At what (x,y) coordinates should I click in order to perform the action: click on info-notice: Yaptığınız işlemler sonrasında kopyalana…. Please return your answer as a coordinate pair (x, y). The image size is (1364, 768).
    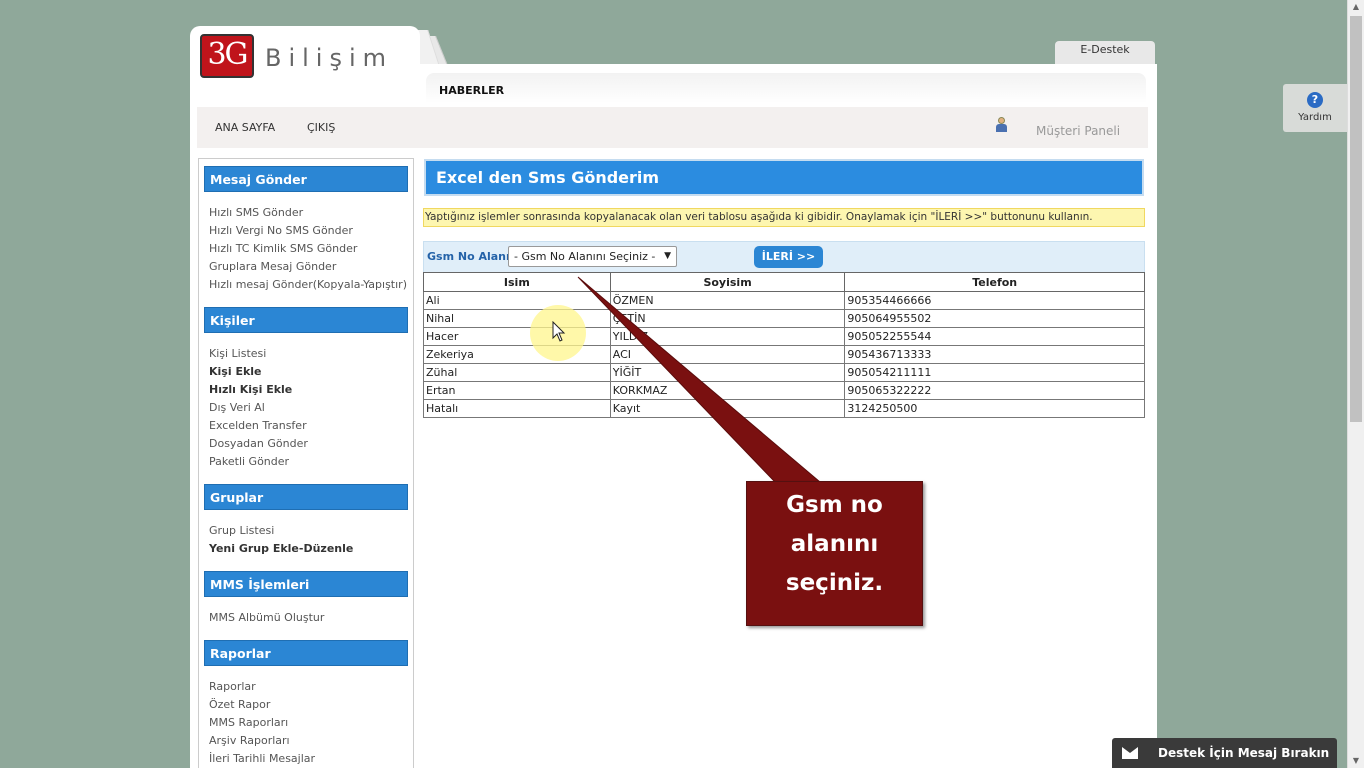
    Looking at the image, I should click on (784, 217).